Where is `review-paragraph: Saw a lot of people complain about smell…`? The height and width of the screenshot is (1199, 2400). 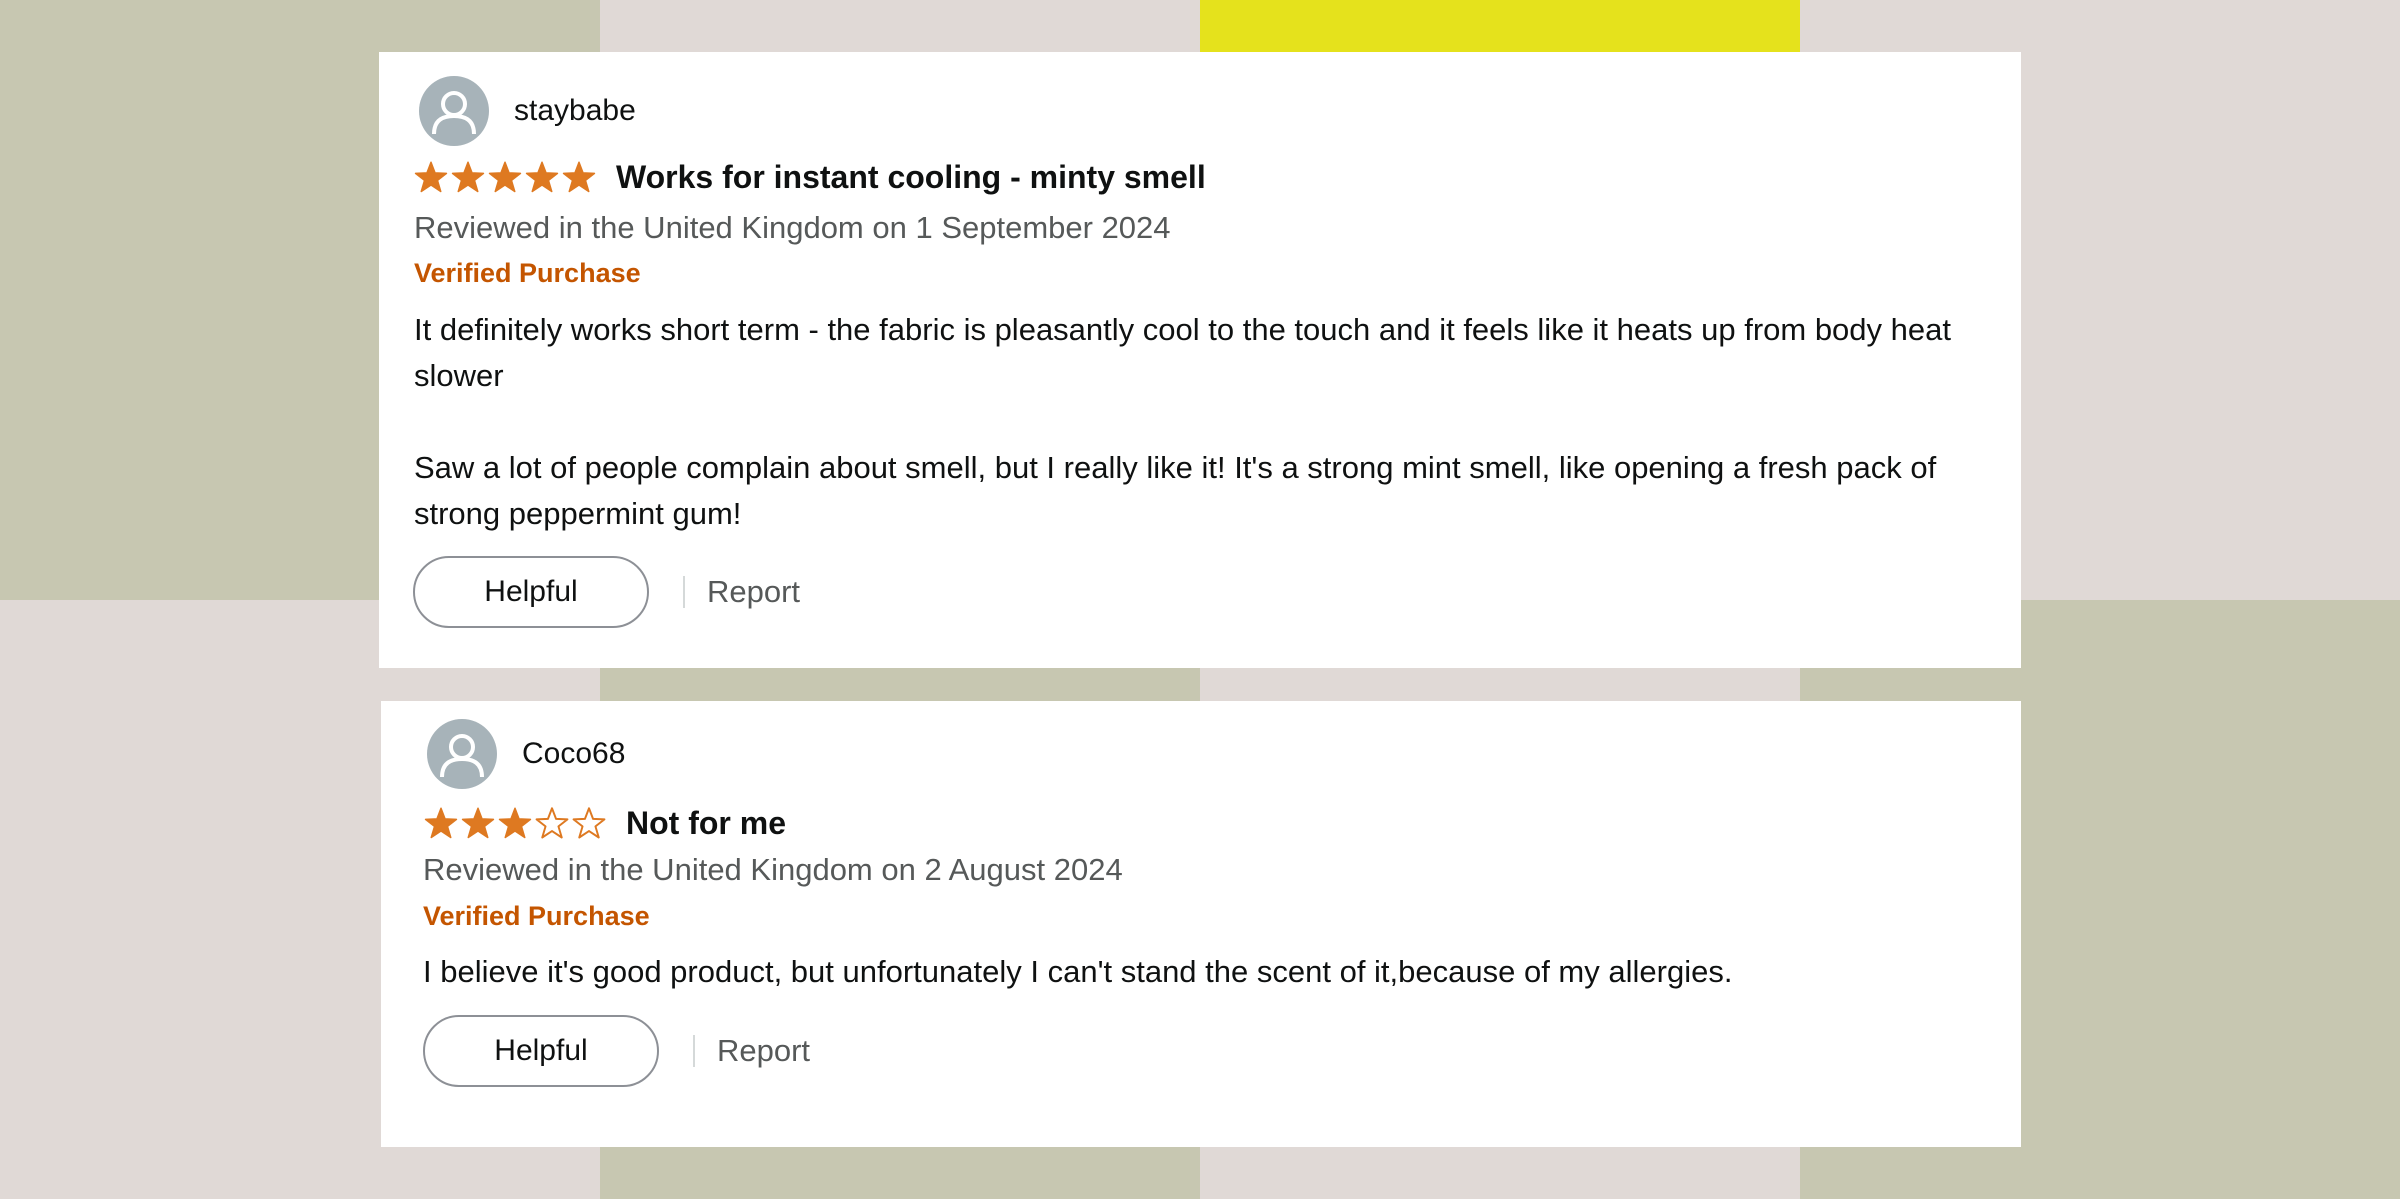 review-paragraph: Saw a lot of people complain about smell… is located at coordinates (1175, 490).